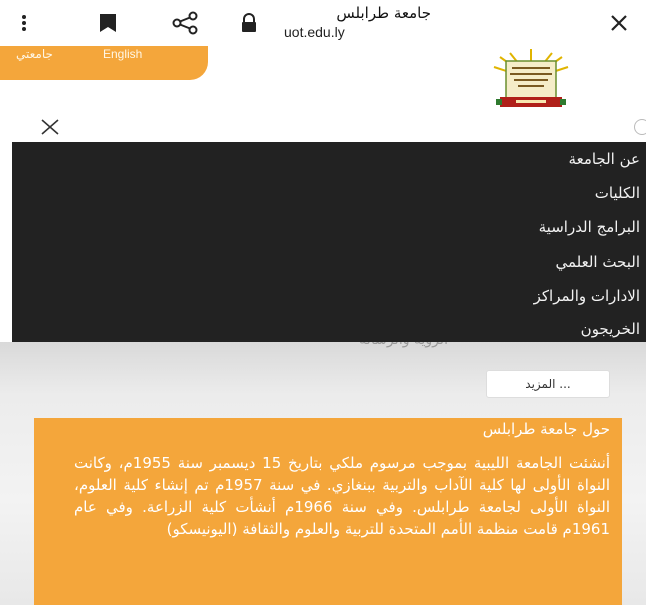 The width and height of the screenshot is (646, 605). What do you see at coordinates (610, 329) in the screenshot?
I see `menu-item-alumni: الخريجون` at bounding box center [610, 329].